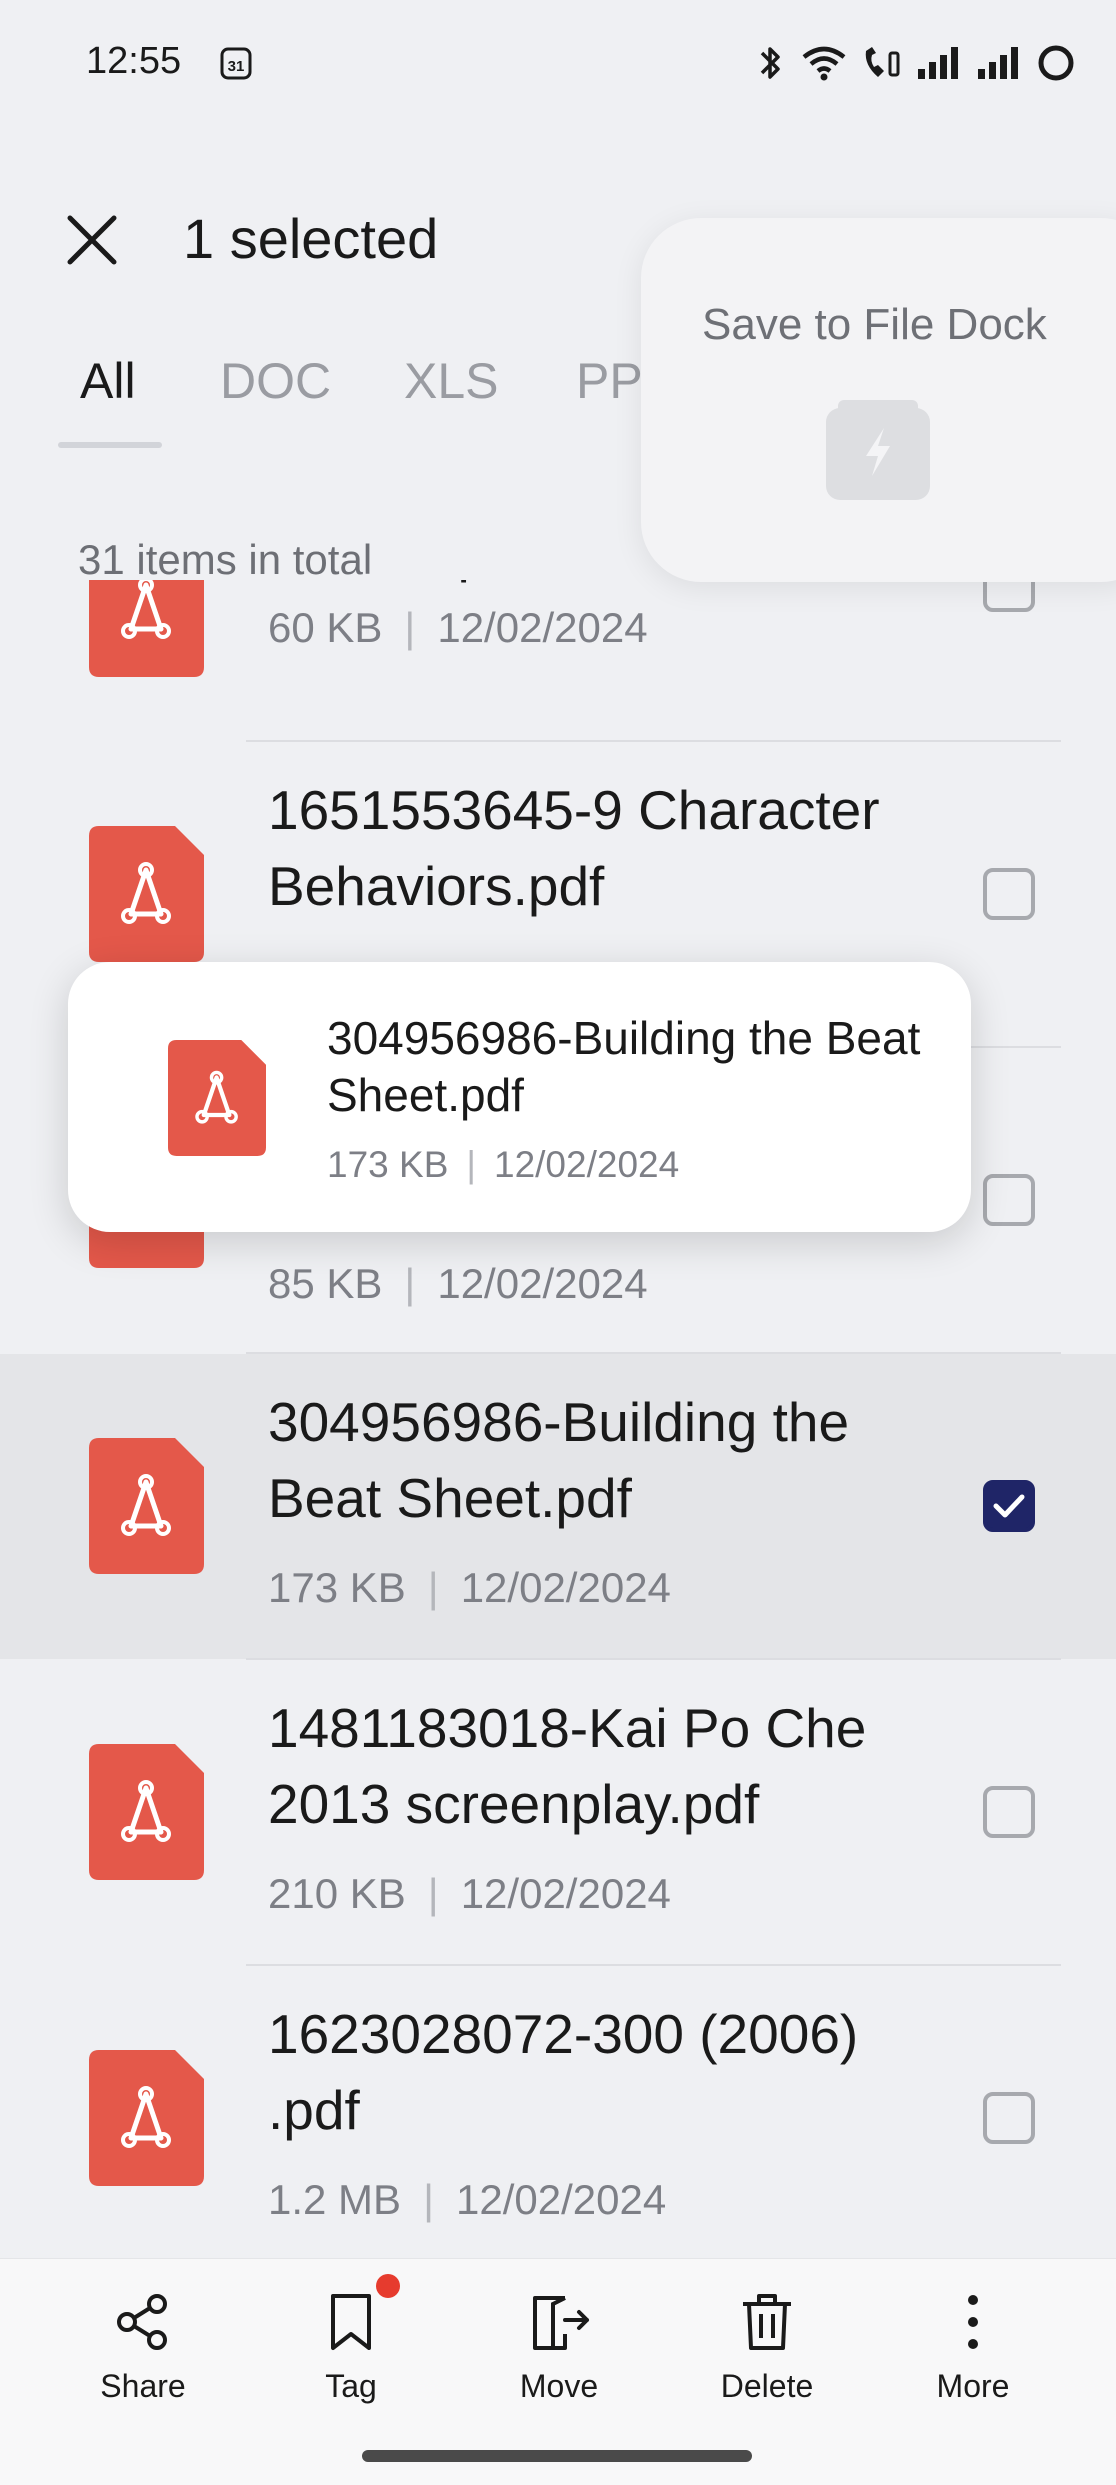 This screenshot has width=1116, height=2485. I want to click on tag-button: Tag, so click(351, 2347).